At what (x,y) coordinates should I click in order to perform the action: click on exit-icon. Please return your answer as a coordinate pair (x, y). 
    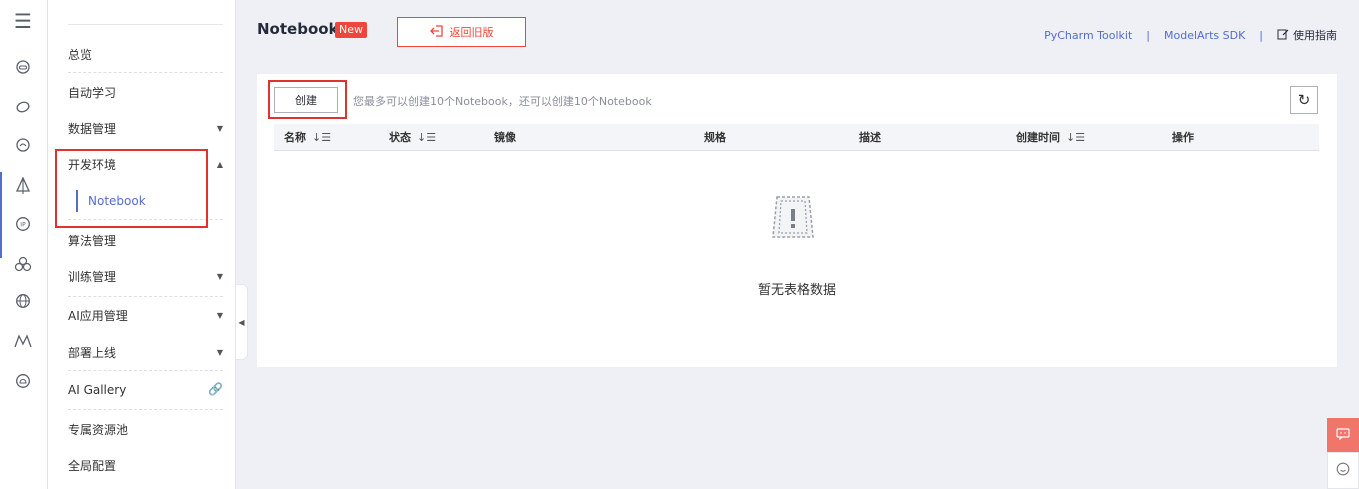
    Looking at the image, I should click on (436, 32).